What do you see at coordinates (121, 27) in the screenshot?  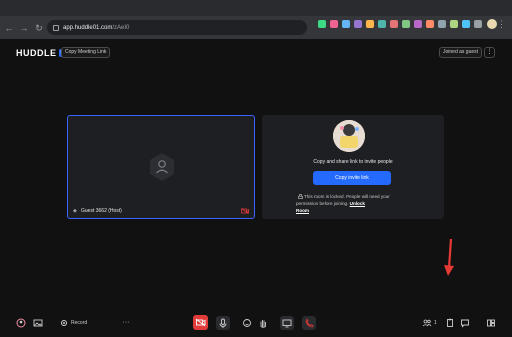 I see `url-path: /zAeI0` at bounding box center [121, 27].